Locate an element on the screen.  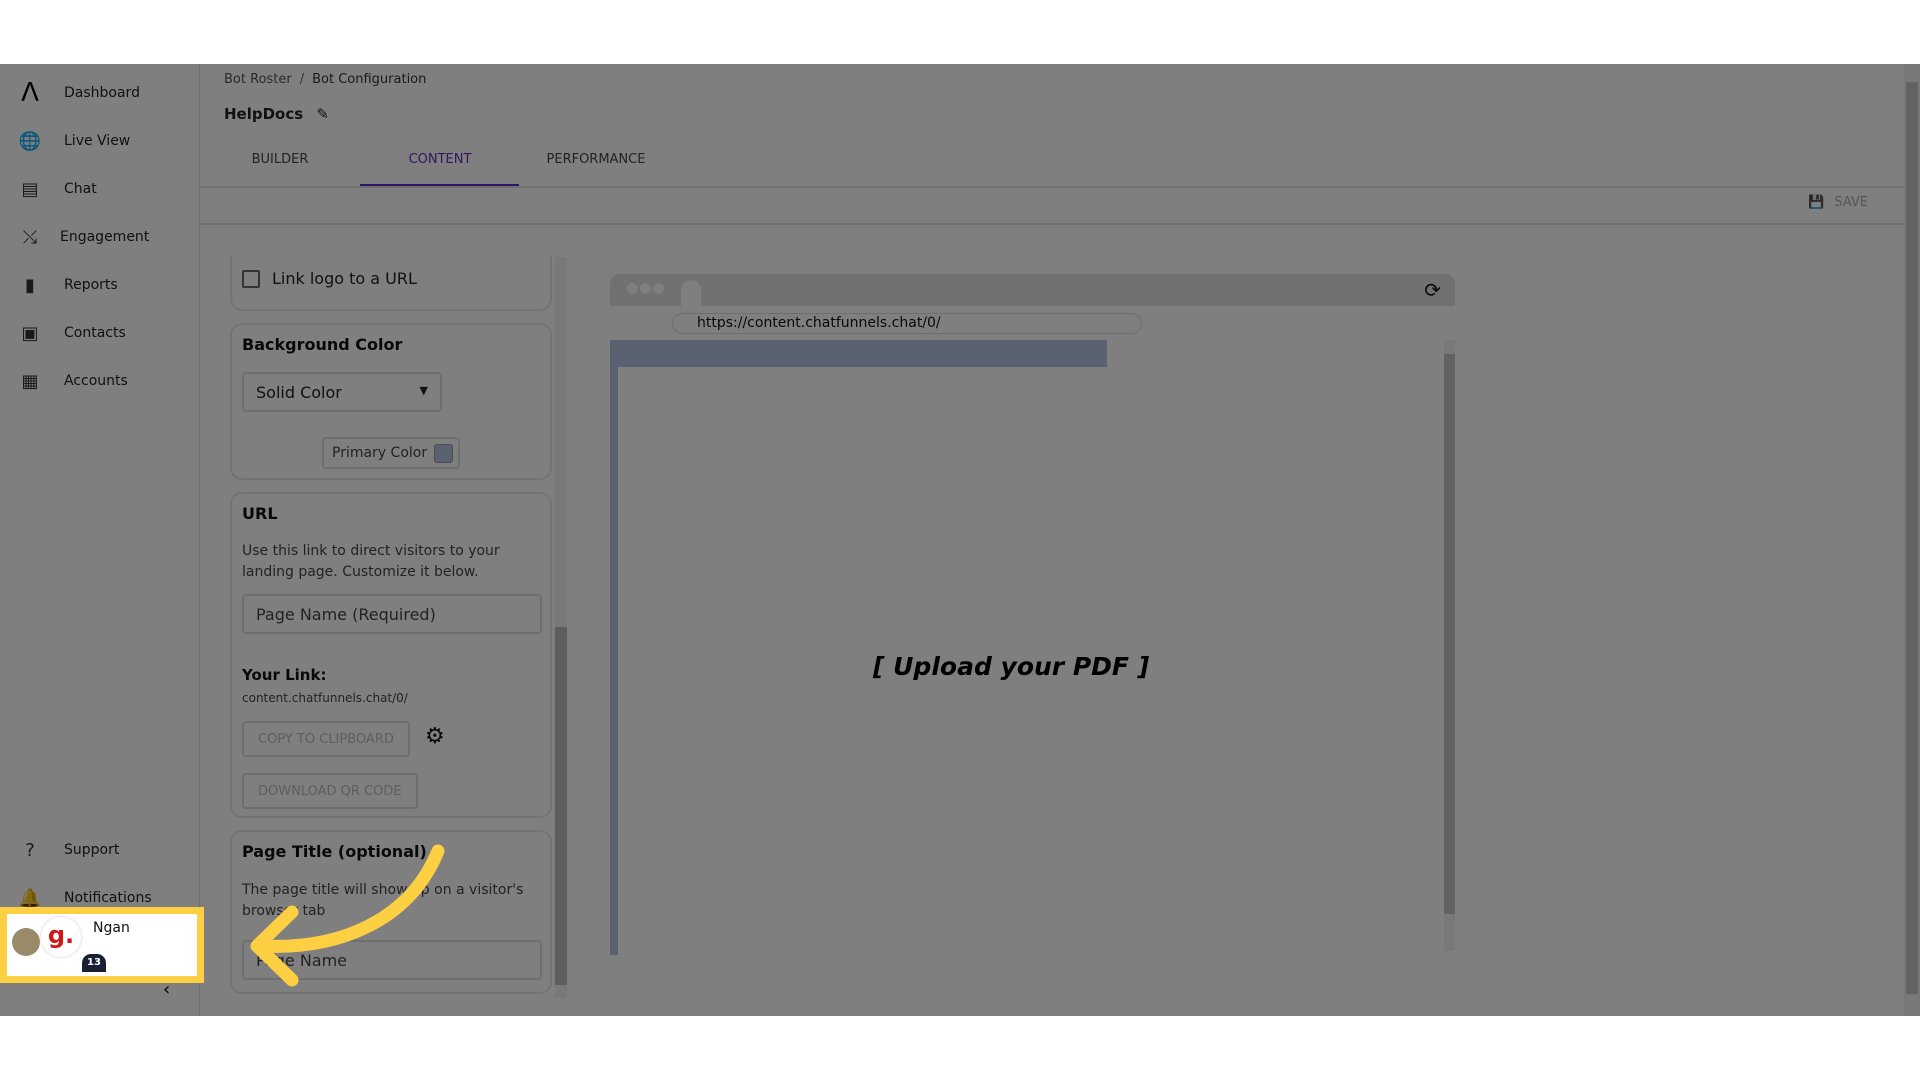
avatar is located at coordinates (26, 942).